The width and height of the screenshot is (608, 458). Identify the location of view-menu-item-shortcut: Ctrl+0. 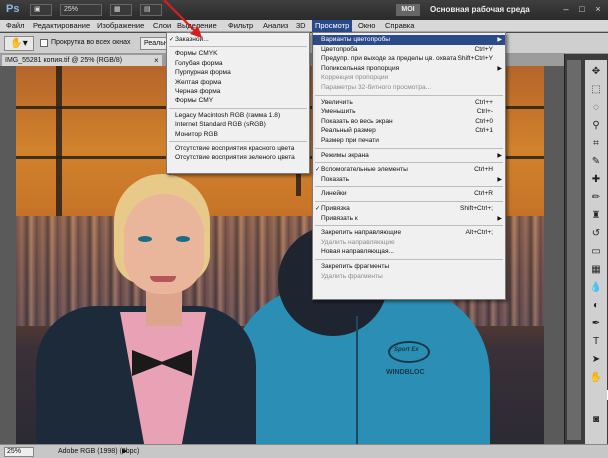
(484, 121).